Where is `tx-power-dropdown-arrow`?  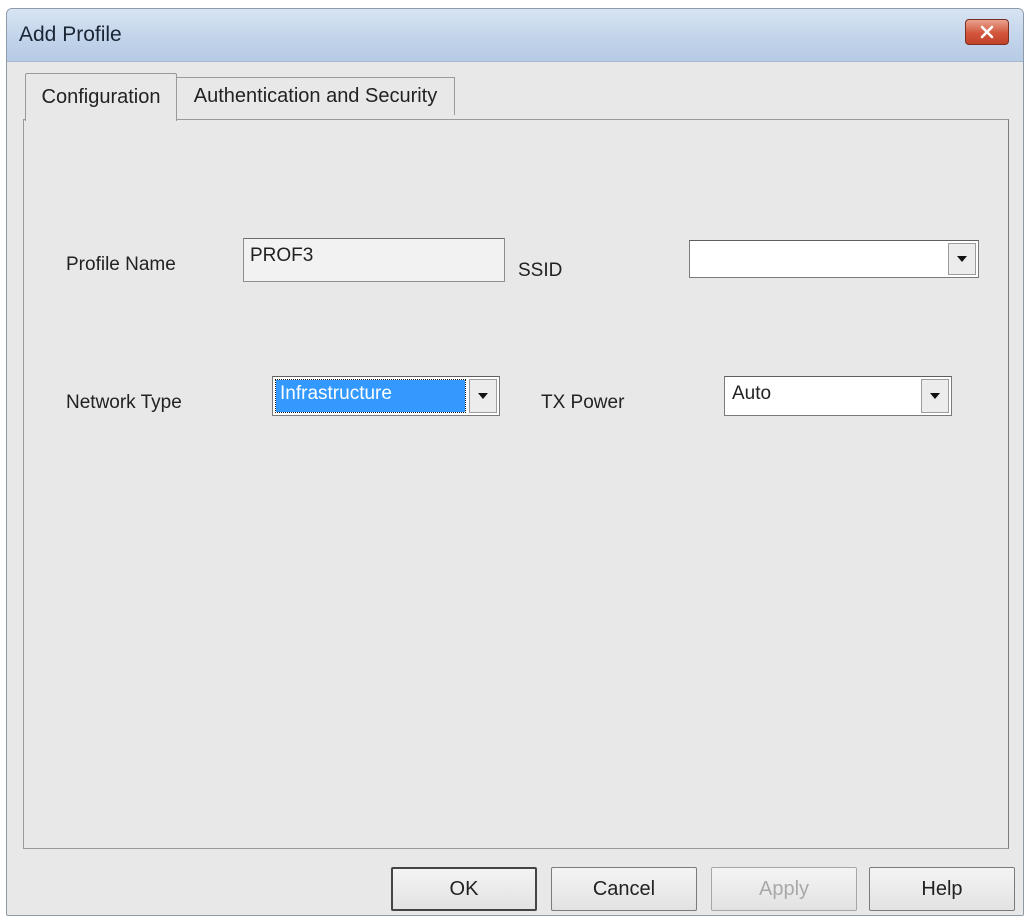 tx-power-dropdown-arrow is located at coordinates (935, 396).